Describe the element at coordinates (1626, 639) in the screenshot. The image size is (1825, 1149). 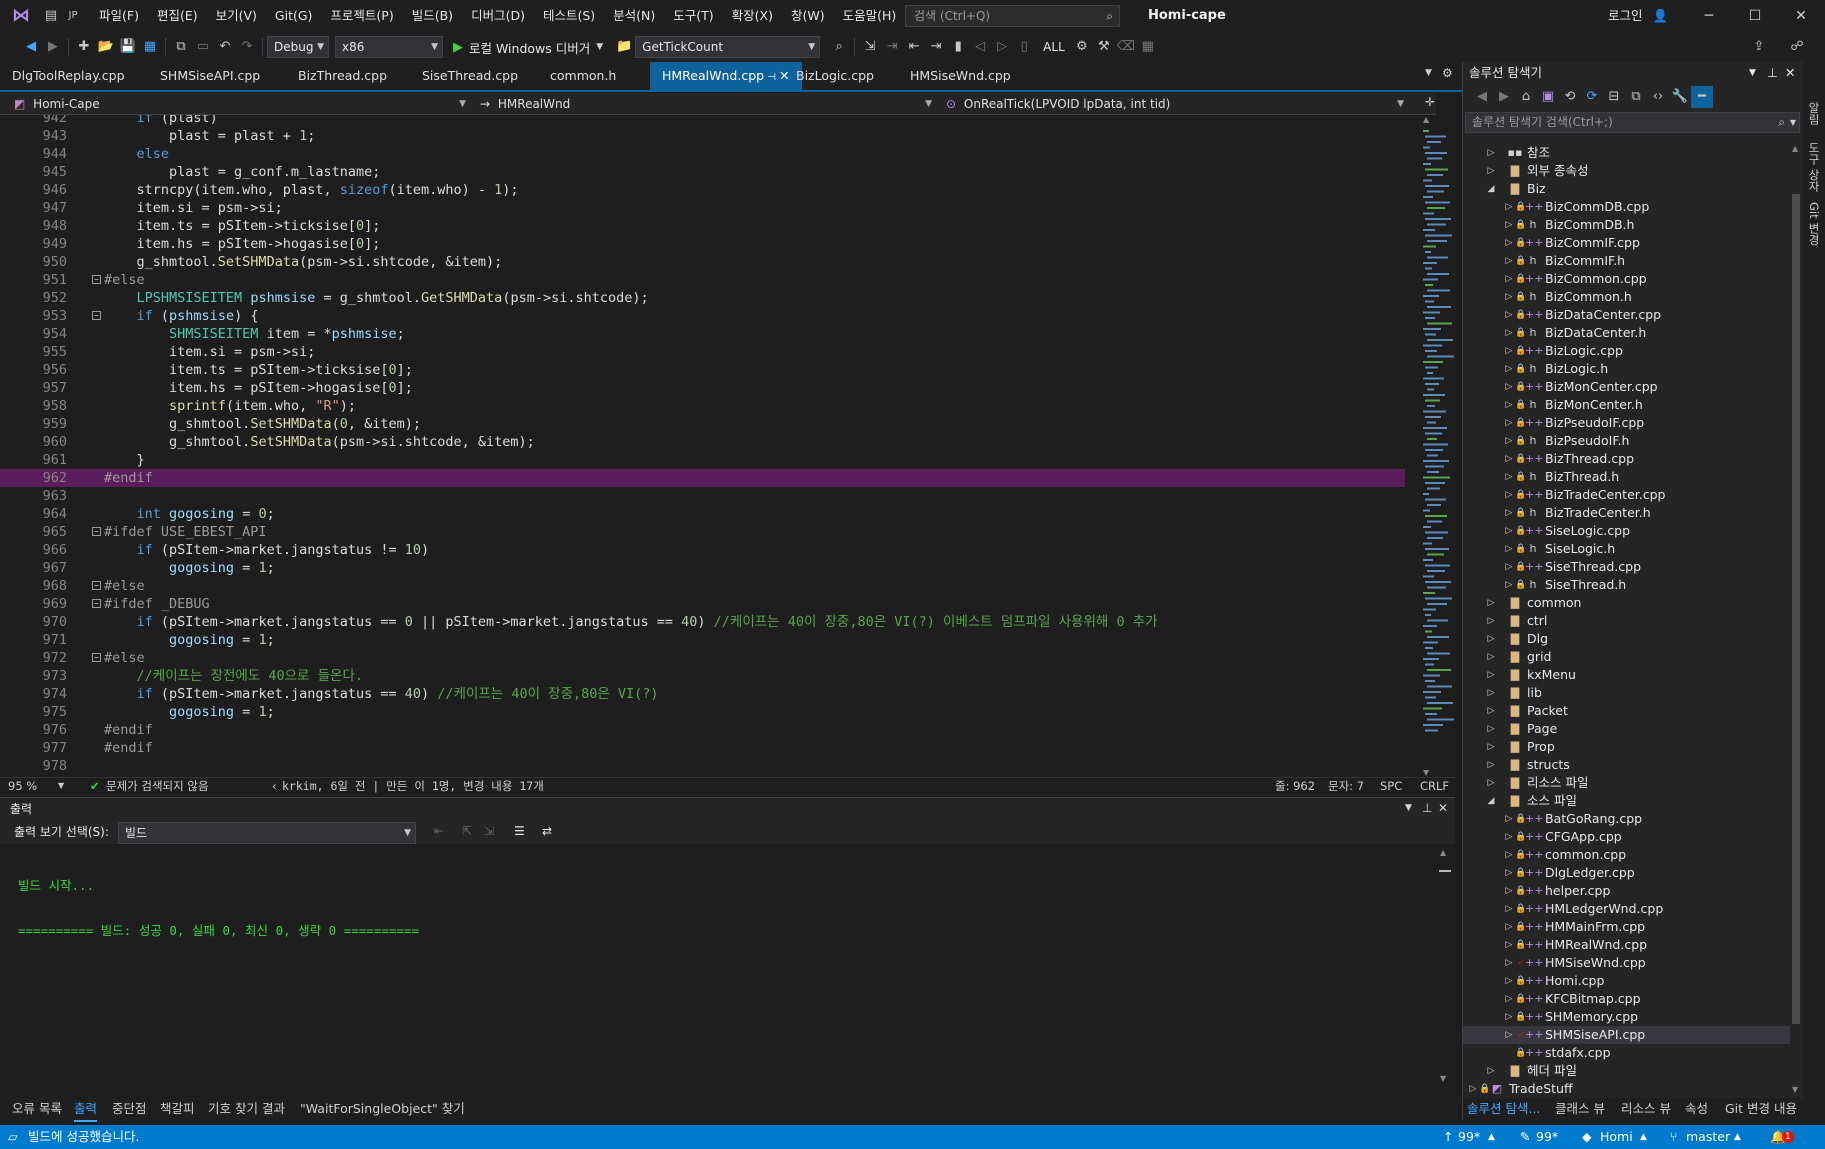
I see `tree-folder: ▷ ▇ Dlg` at that location.